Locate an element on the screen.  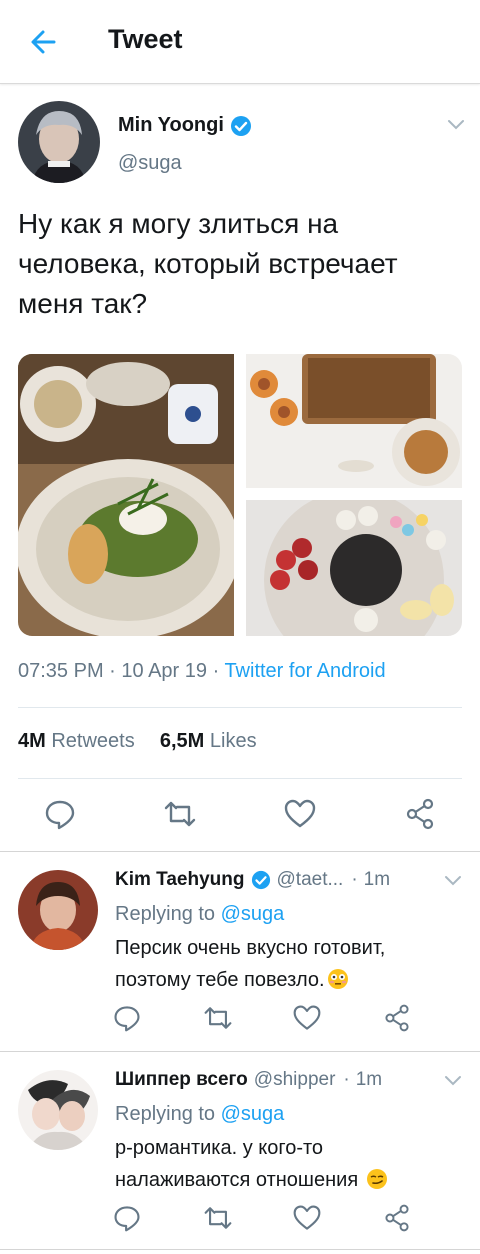
retweets-stat: 4M Retweets is located at coordinates (76, 741).